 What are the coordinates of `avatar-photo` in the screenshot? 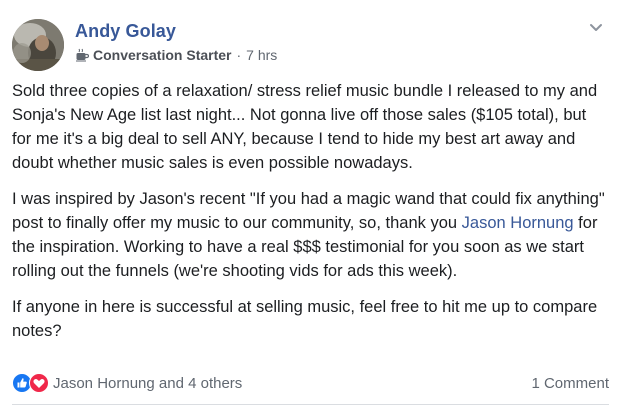 It's located at (38, 45).